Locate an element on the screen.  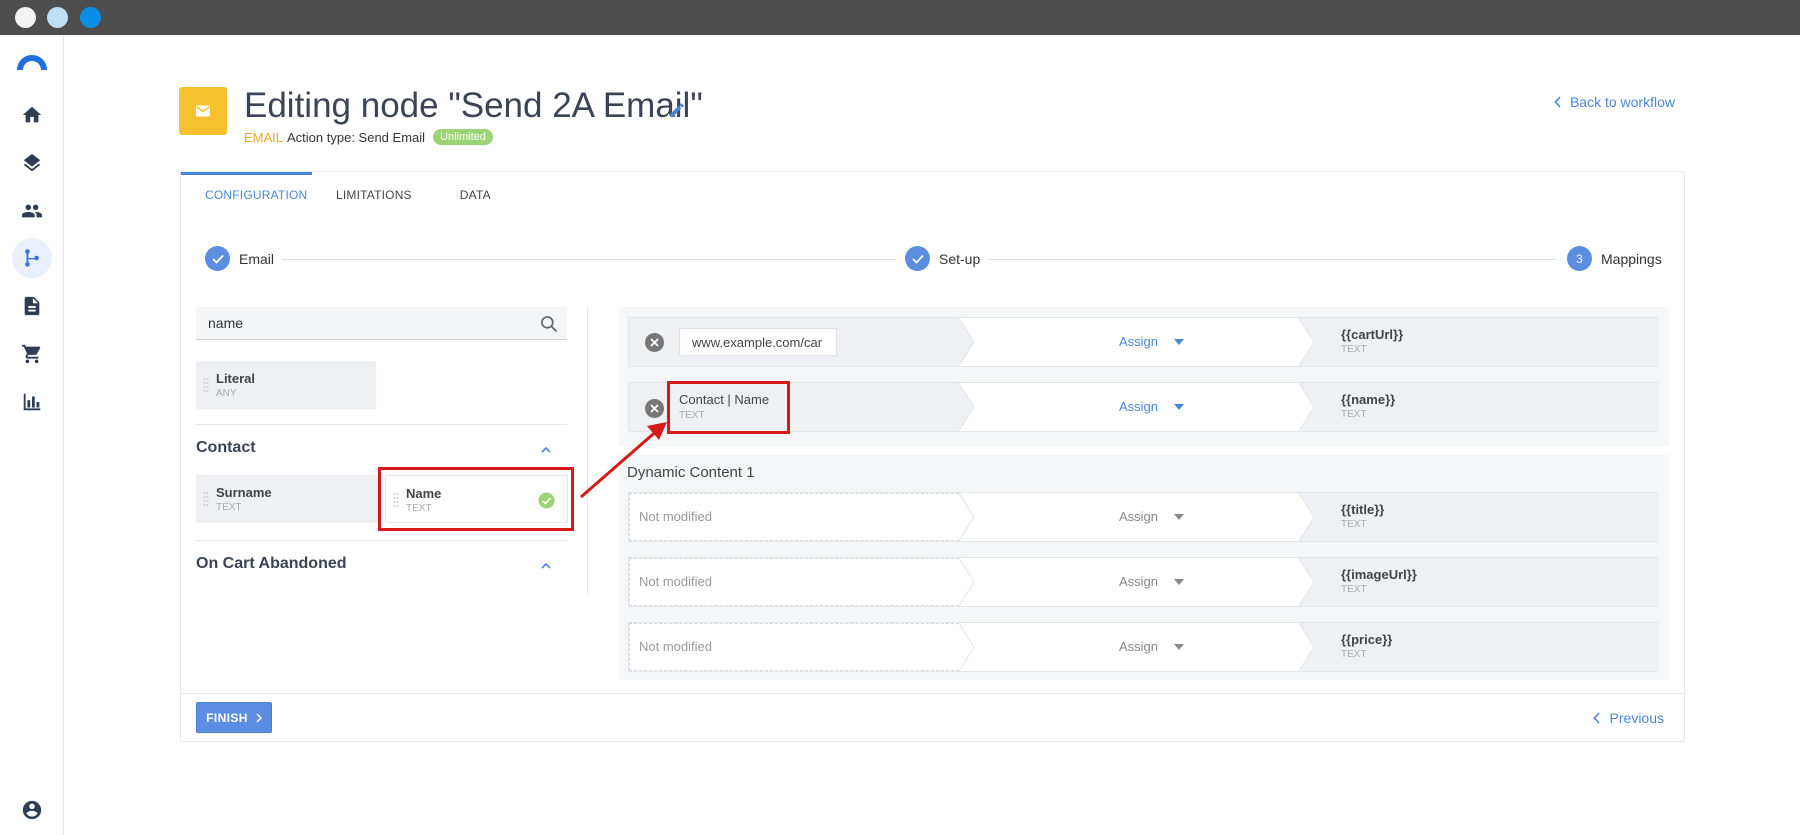
step-email: Email is located at coordinates (244, 258).